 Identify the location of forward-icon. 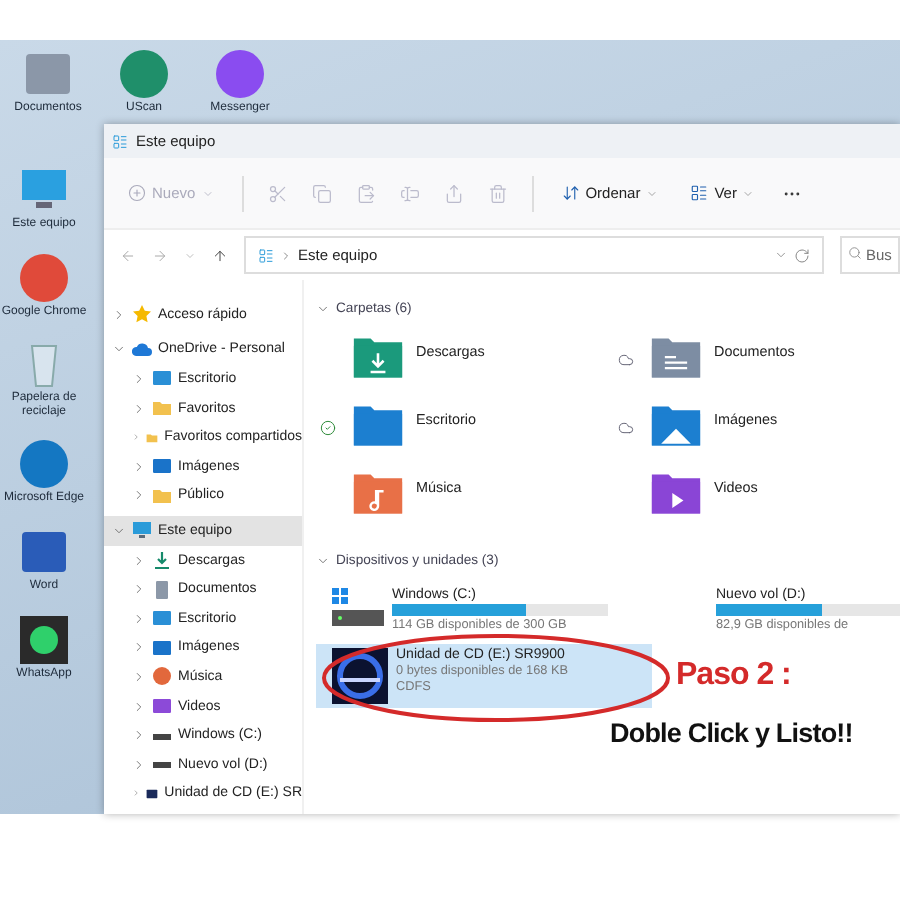
(160, 255).